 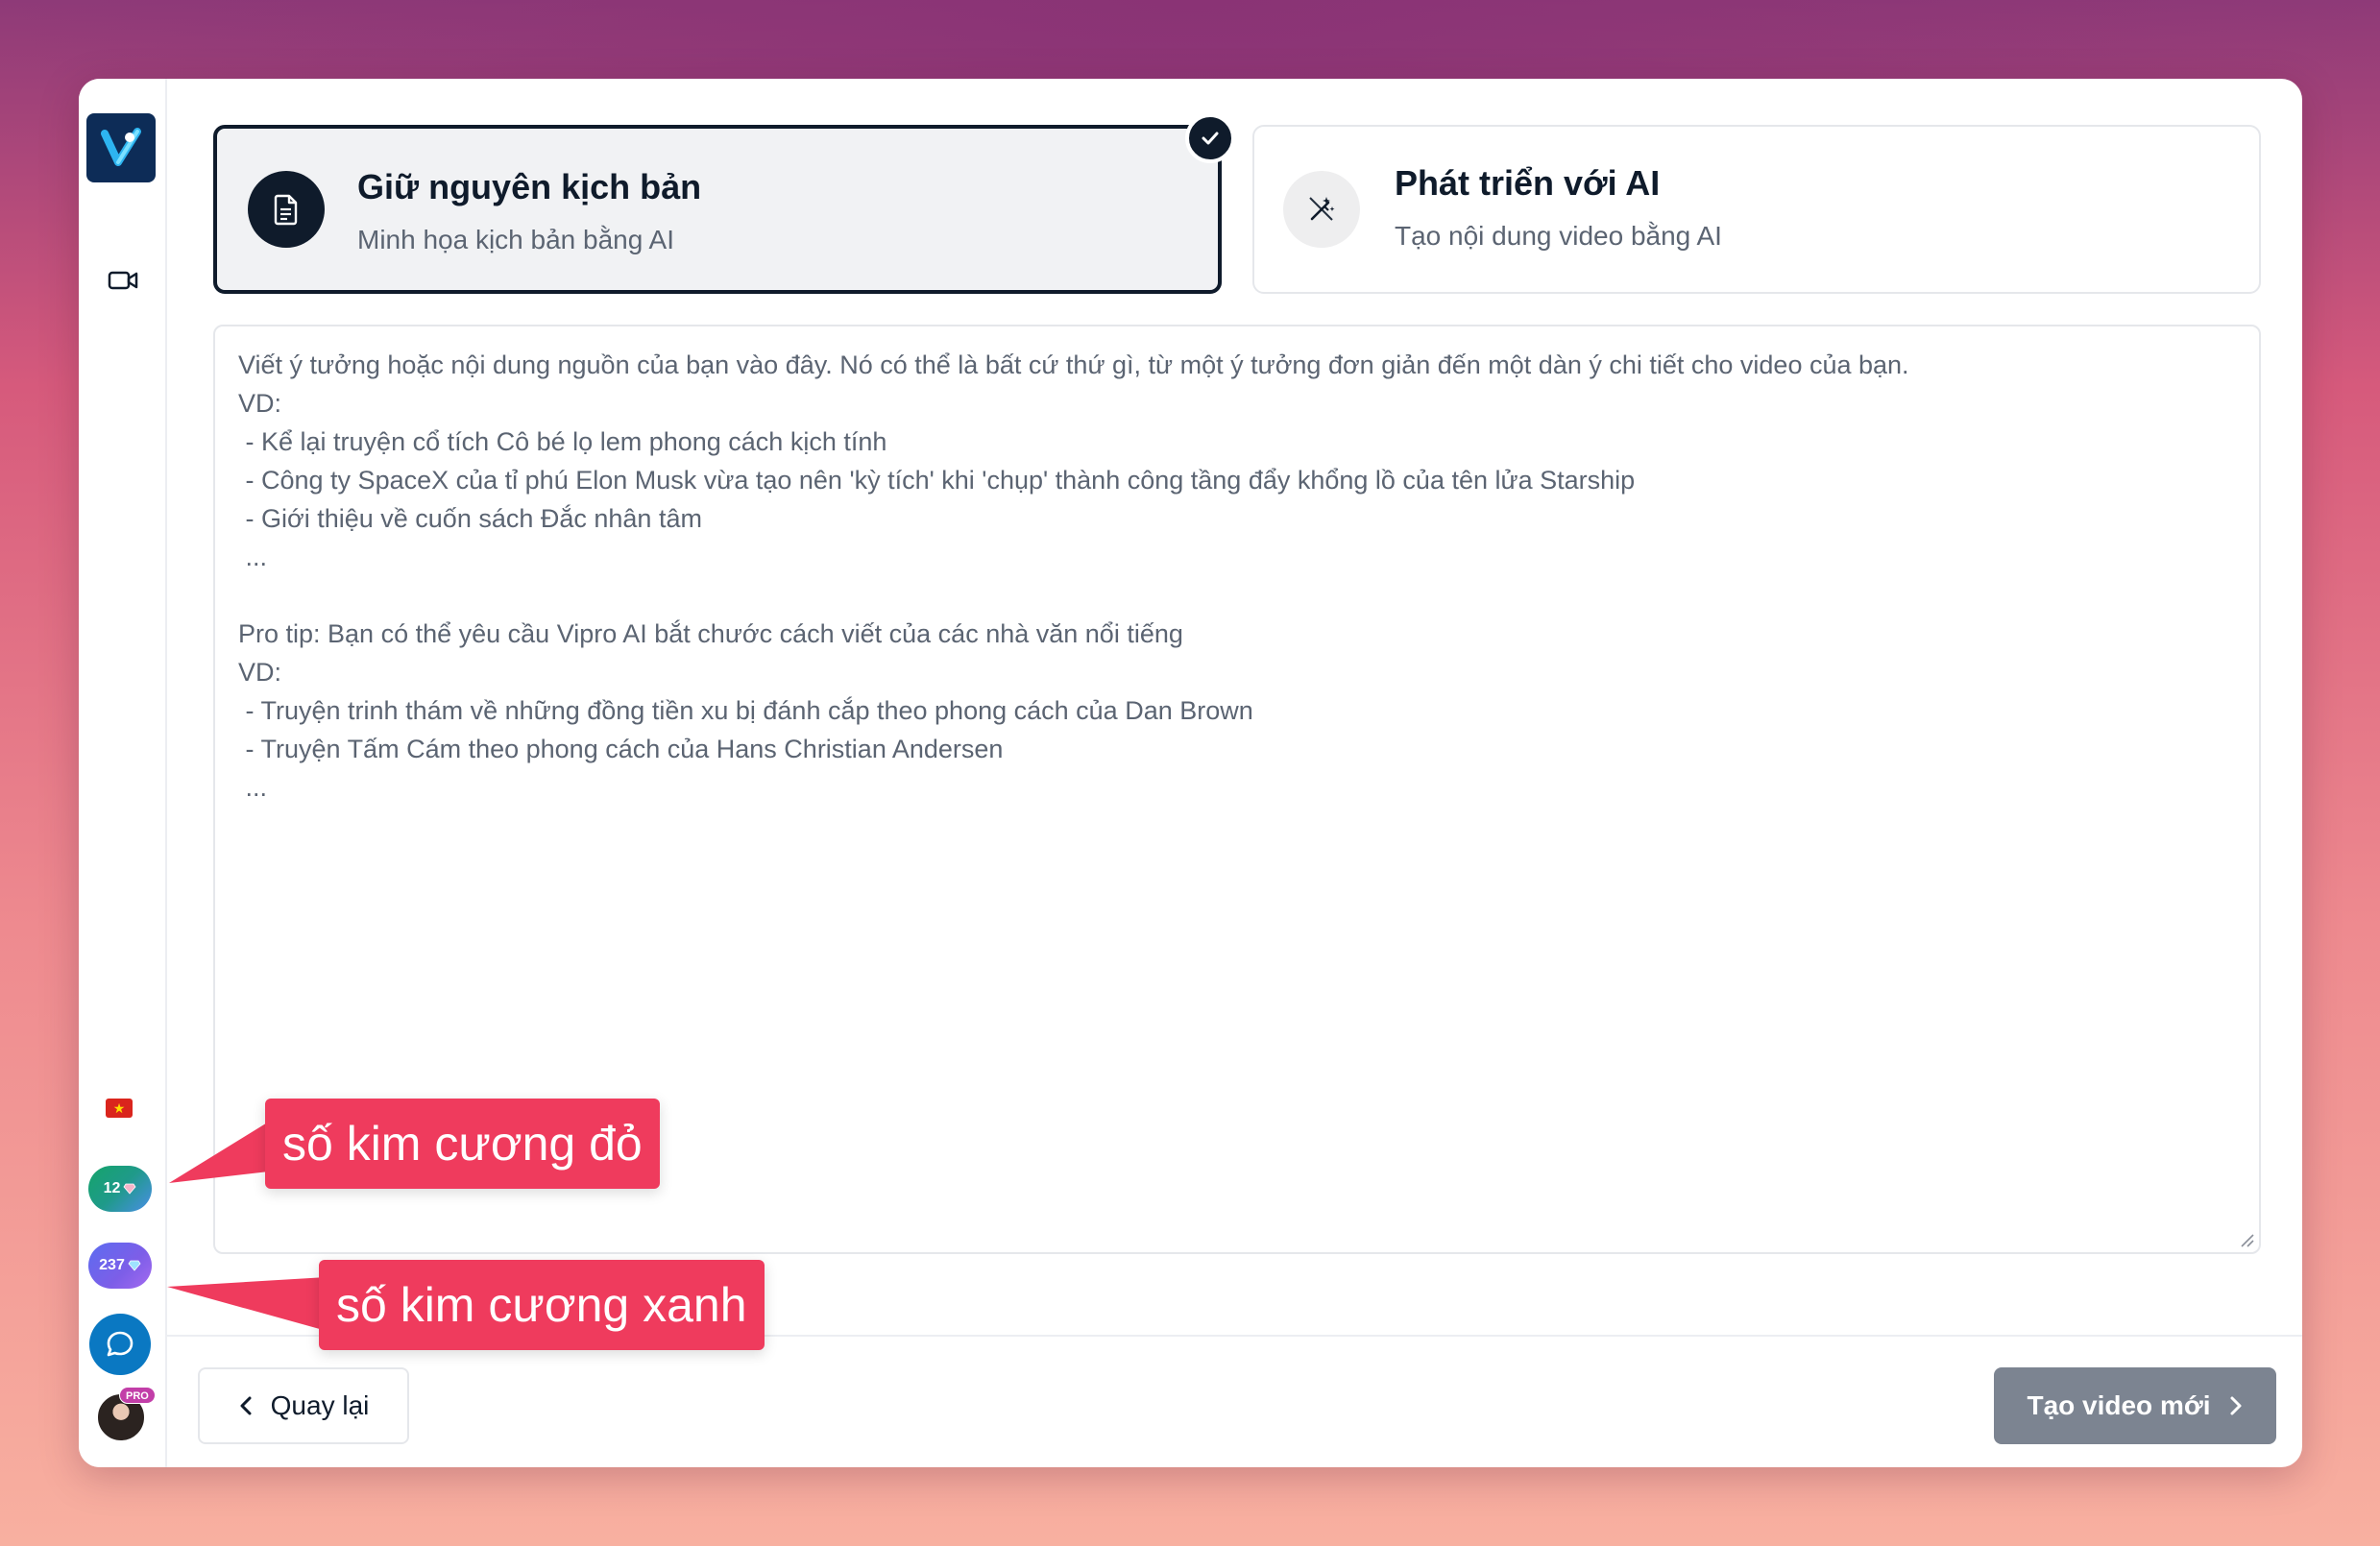 I want to click on mode-subtitle: Tạo nội dung video bằng AI, so click(x=1559, y=236).